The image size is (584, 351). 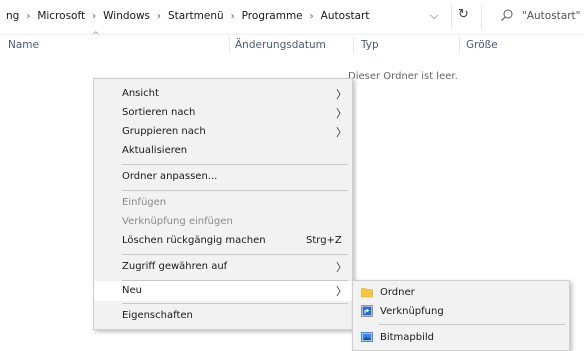 What do you see at coordinates (324, 240) in the screenshot?
I see `keyboard-shortcut: Strg+Z` at bounding box center [324, 240].